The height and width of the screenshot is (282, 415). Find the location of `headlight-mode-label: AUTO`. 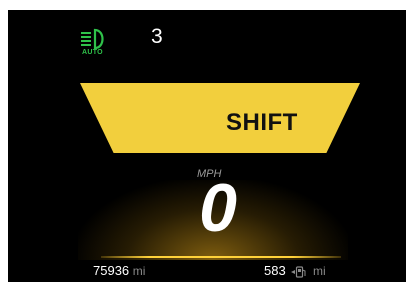

headlight-mode-label: AUTO is located at coordinates (92, 52).